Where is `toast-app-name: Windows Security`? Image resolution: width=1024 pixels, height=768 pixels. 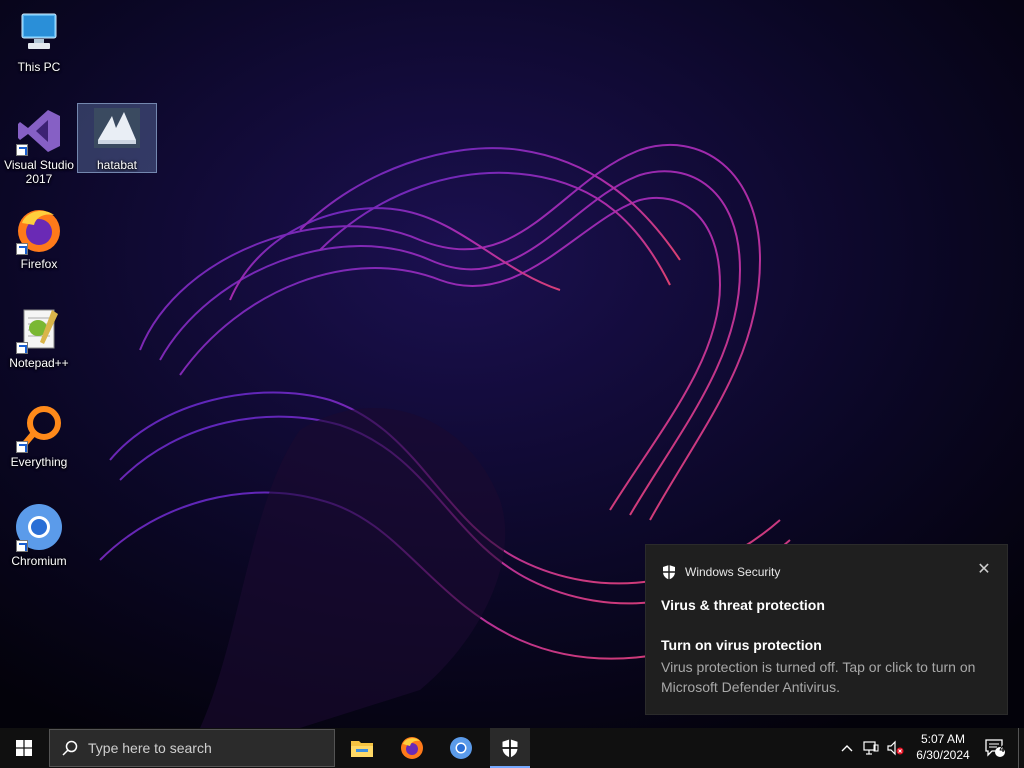 toast-app-name: Windows Security is located at coordinates (733, 572).